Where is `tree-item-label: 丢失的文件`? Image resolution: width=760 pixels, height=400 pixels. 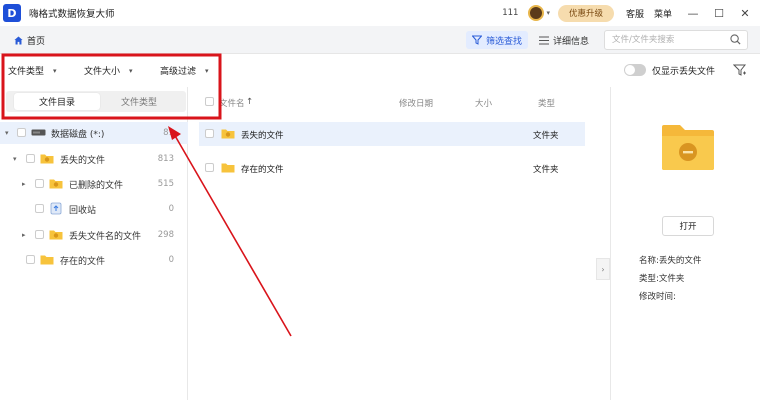 tree-item-label: 丢失的文件 is located at coordinates (83, 160).